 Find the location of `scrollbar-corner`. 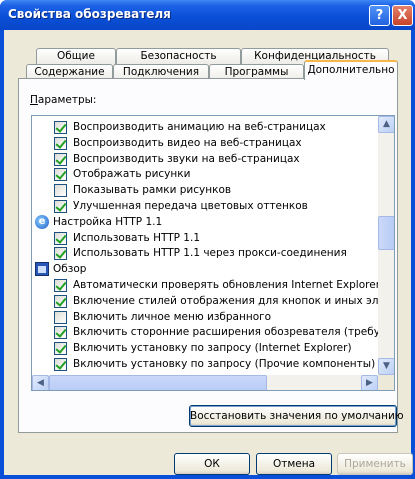

scrollbar-corner is located at coordinates (386, 382).